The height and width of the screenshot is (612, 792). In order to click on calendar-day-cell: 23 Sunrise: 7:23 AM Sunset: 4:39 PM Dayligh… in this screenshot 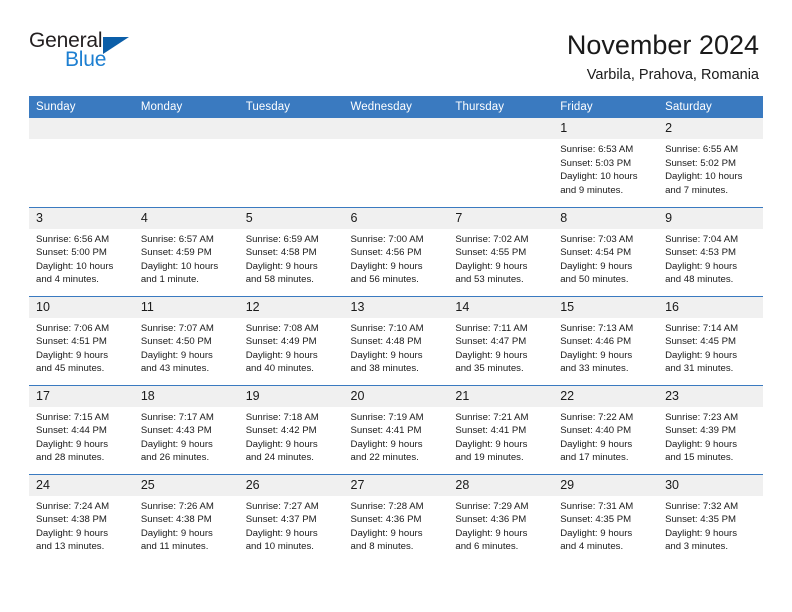, I will do `click(710, 429)`.